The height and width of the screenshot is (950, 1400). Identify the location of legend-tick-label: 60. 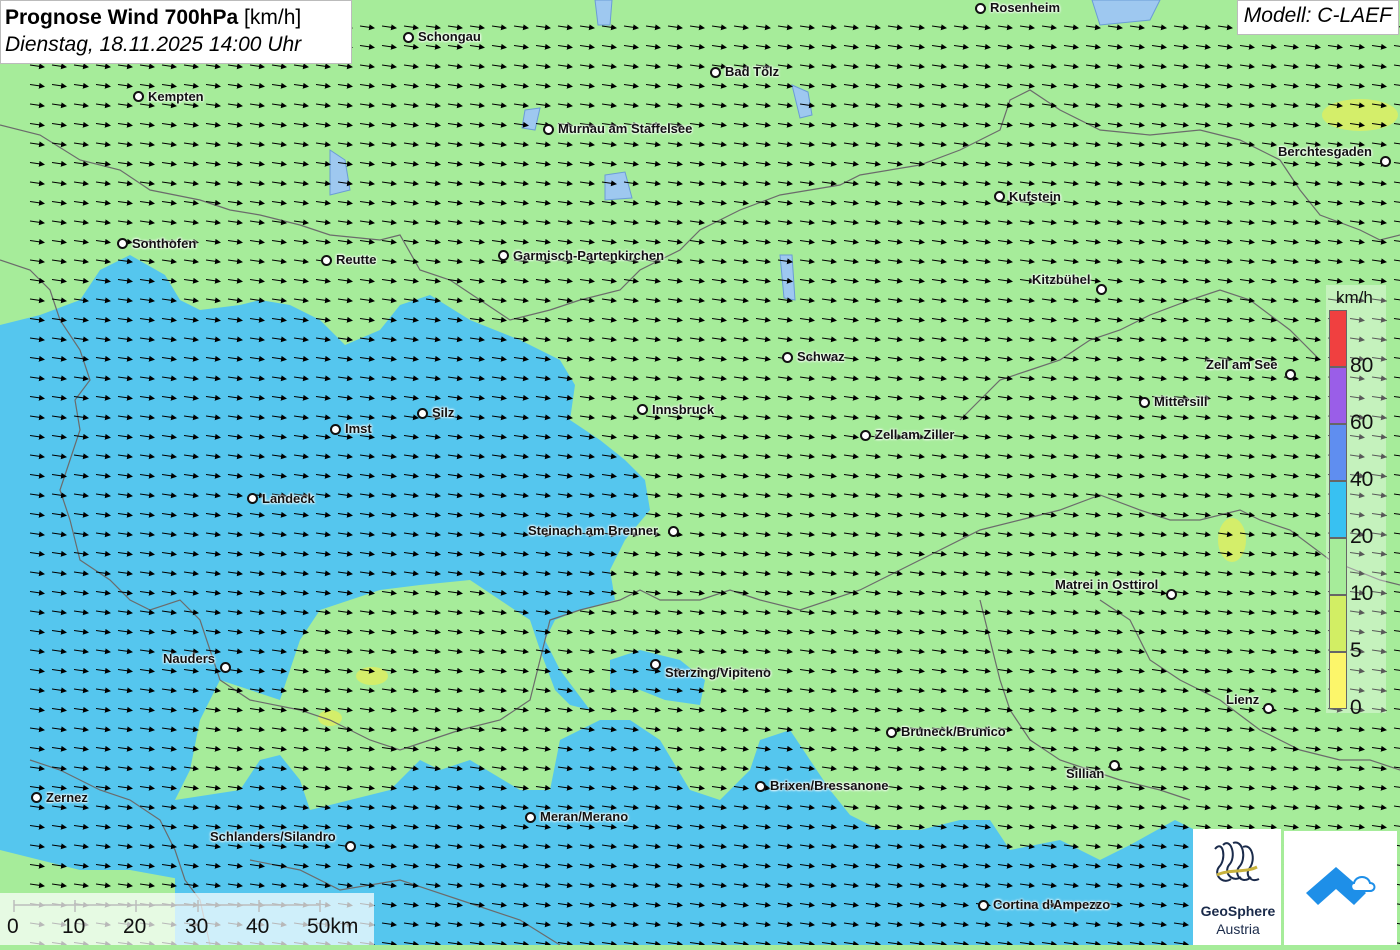
(1362, 422).